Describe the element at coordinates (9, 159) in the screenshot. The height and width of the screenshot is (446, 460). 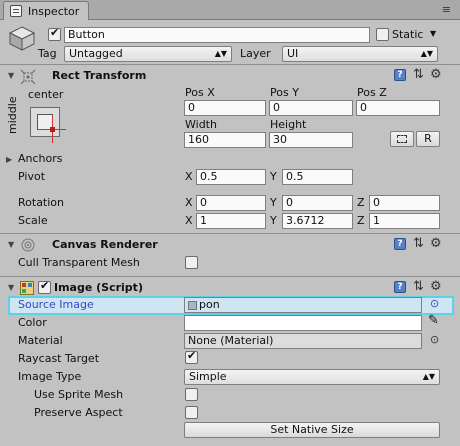
I see `fold-right-icon: ▶` at that location.